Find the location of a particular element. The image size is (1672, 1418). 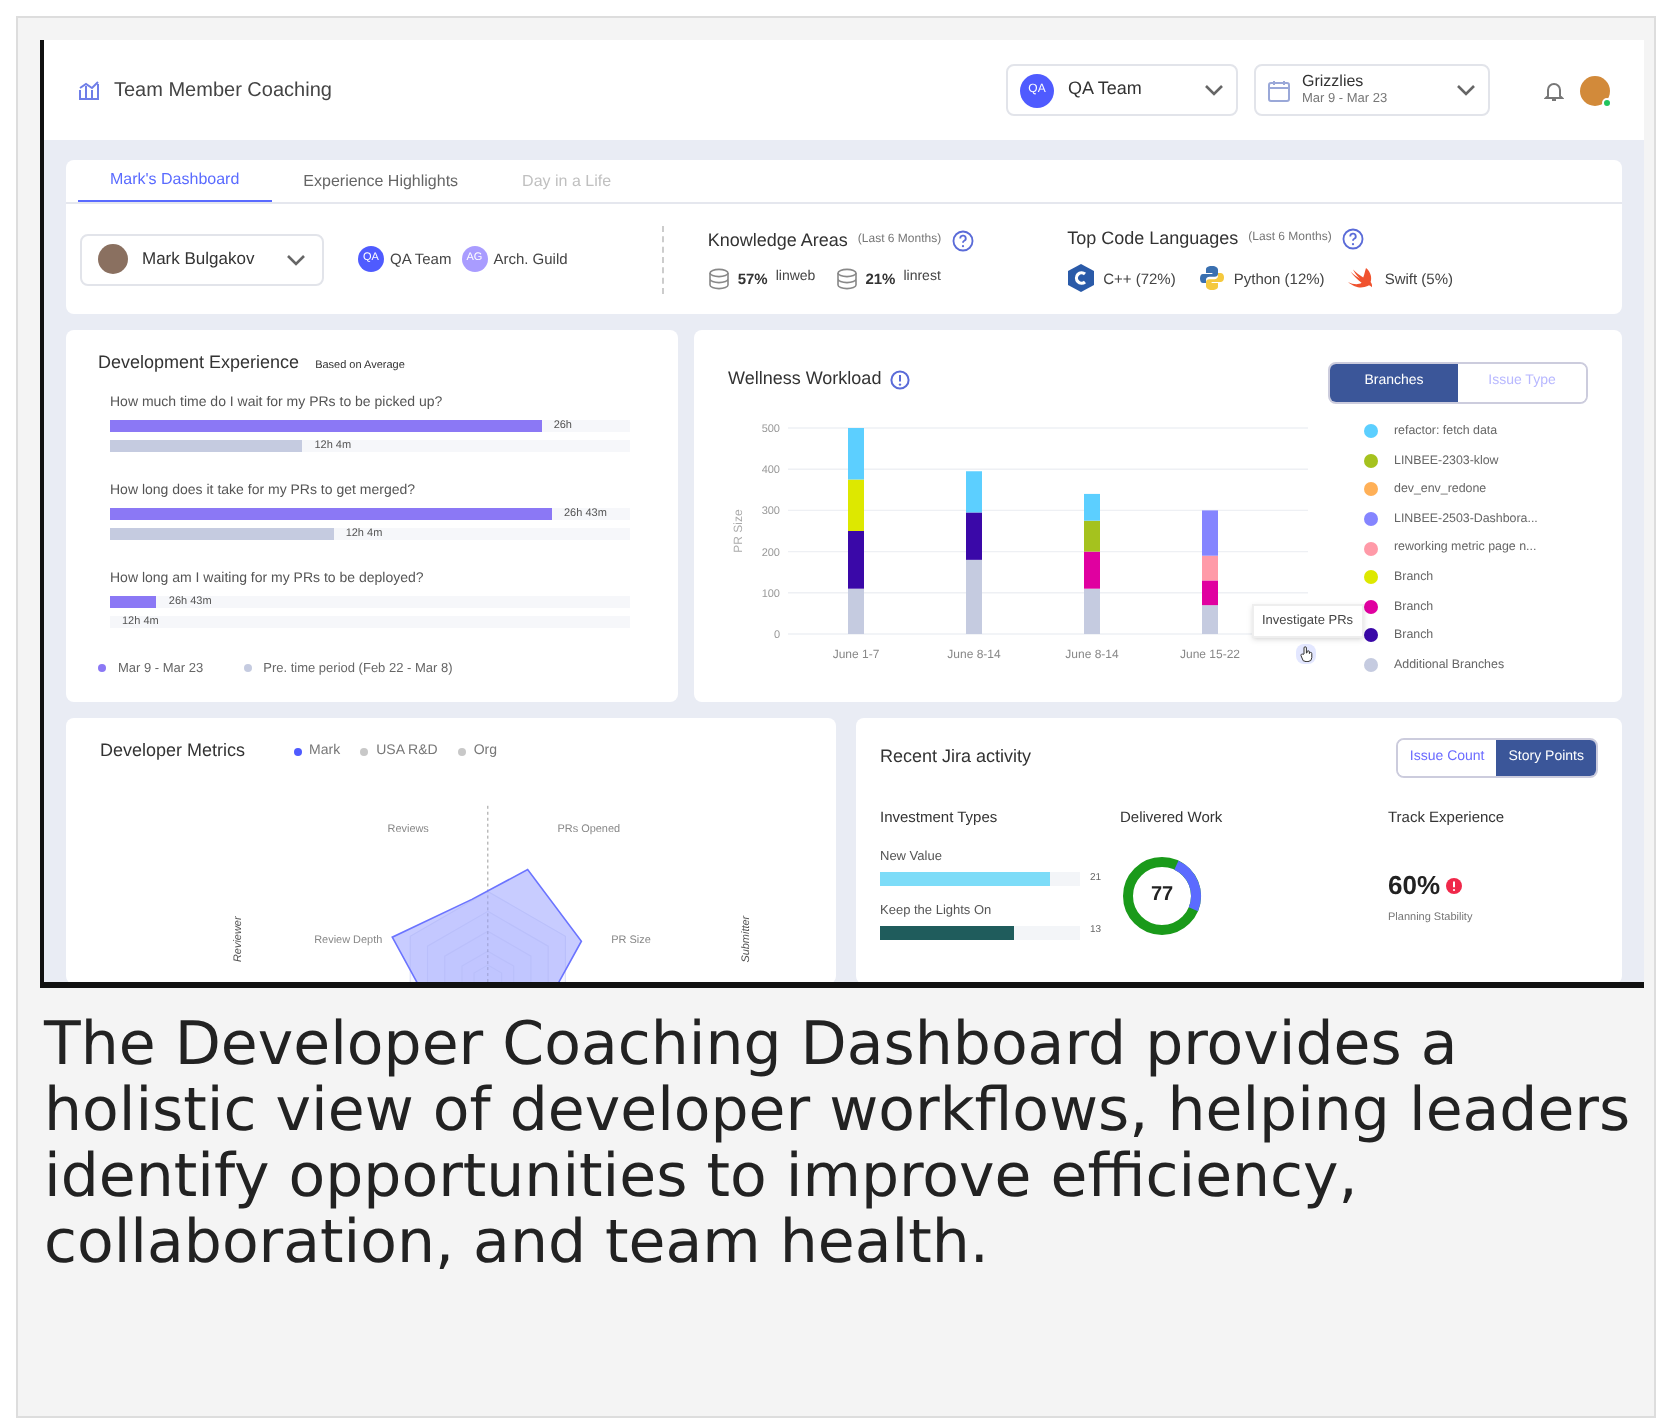

info-icon is located at coordinates (899, 379).